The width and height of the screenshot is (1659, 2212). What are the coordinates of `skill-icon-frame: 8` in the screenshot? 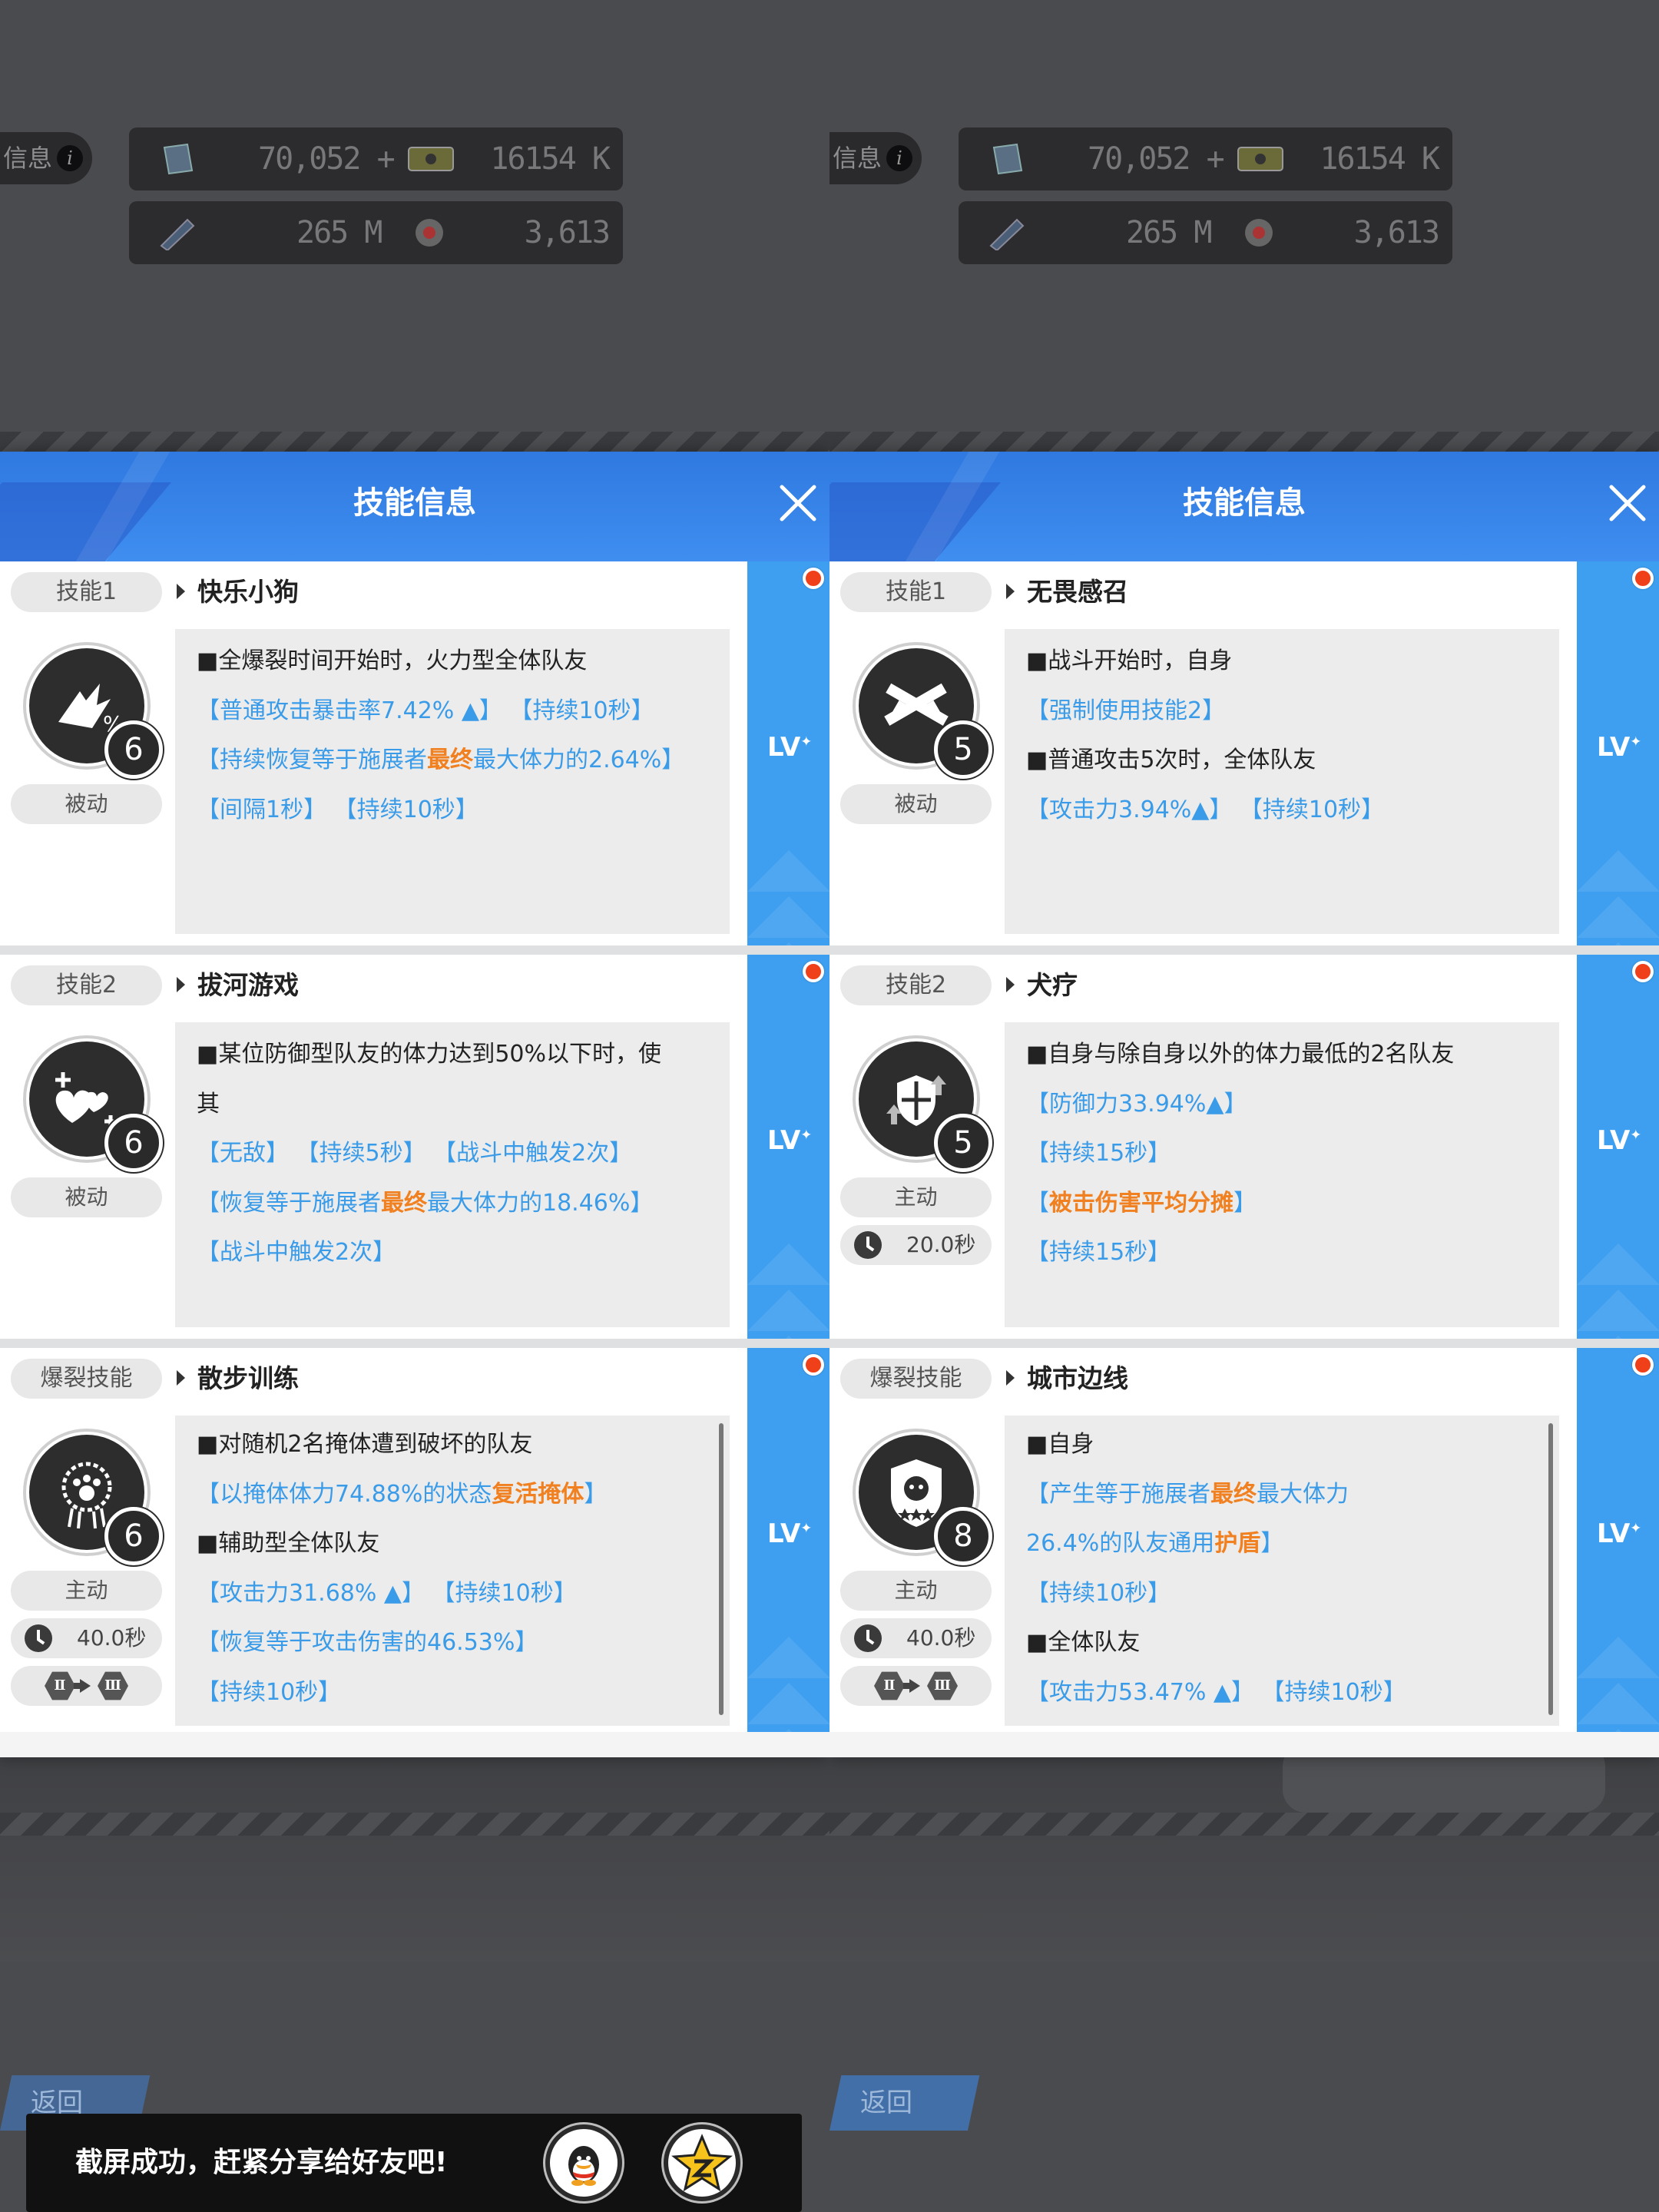 It's located at (923, 1497).